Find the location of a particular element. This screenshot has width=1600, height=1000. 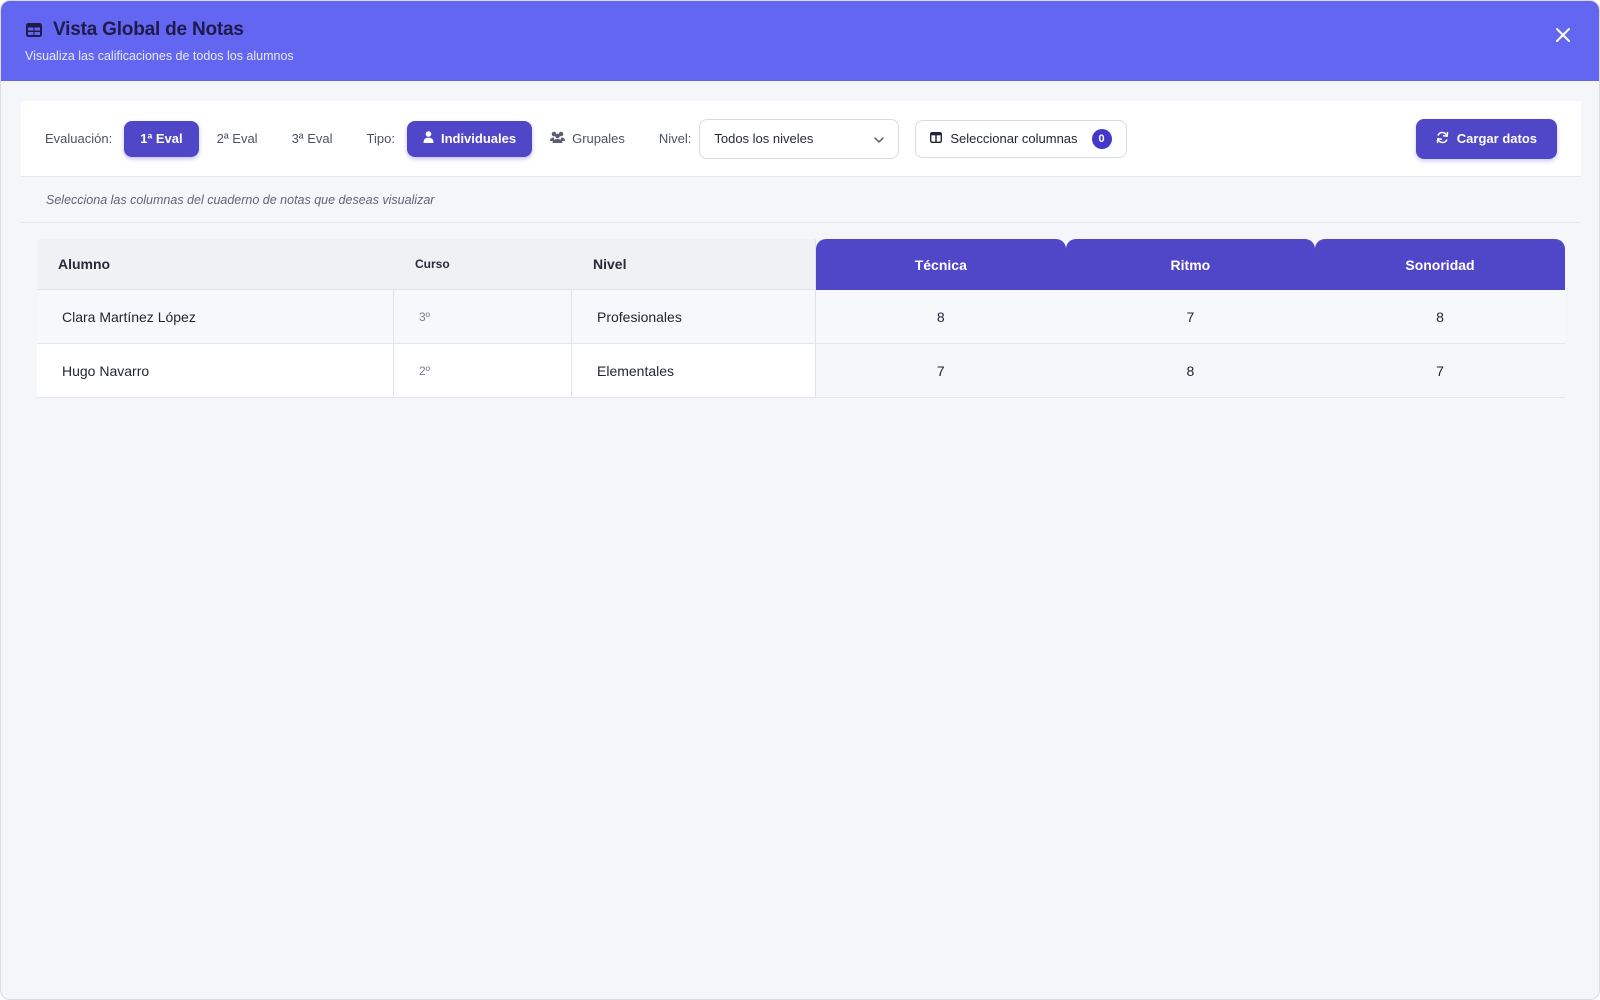

tipo-individuales-button: Individuales is located at coordinates (469, 138).